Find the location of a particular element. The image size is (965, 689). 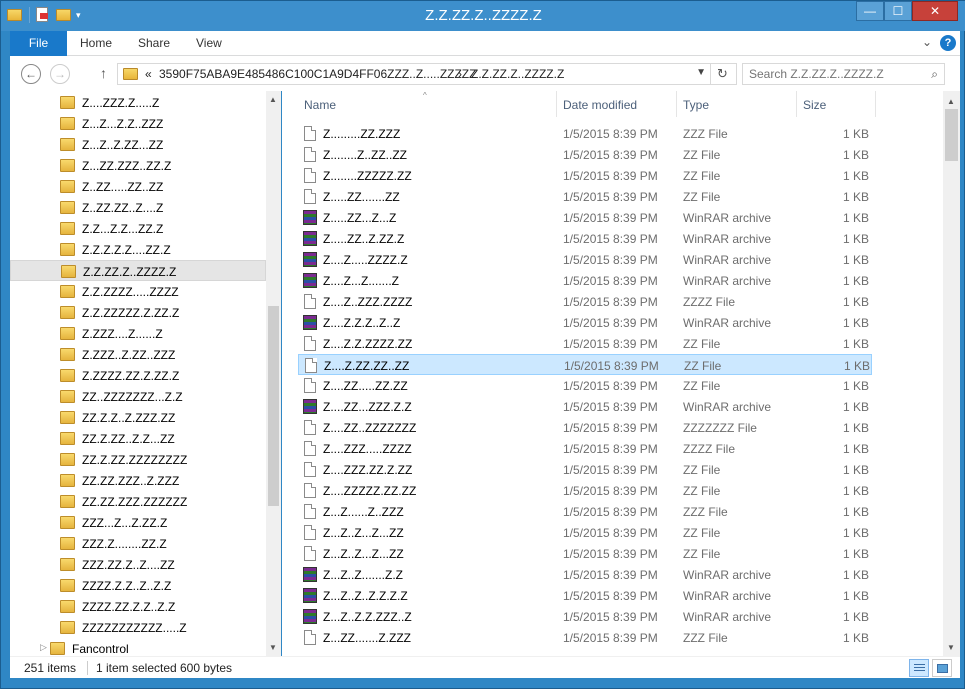

column-header-name: Name is located at coordinates (427, 104).